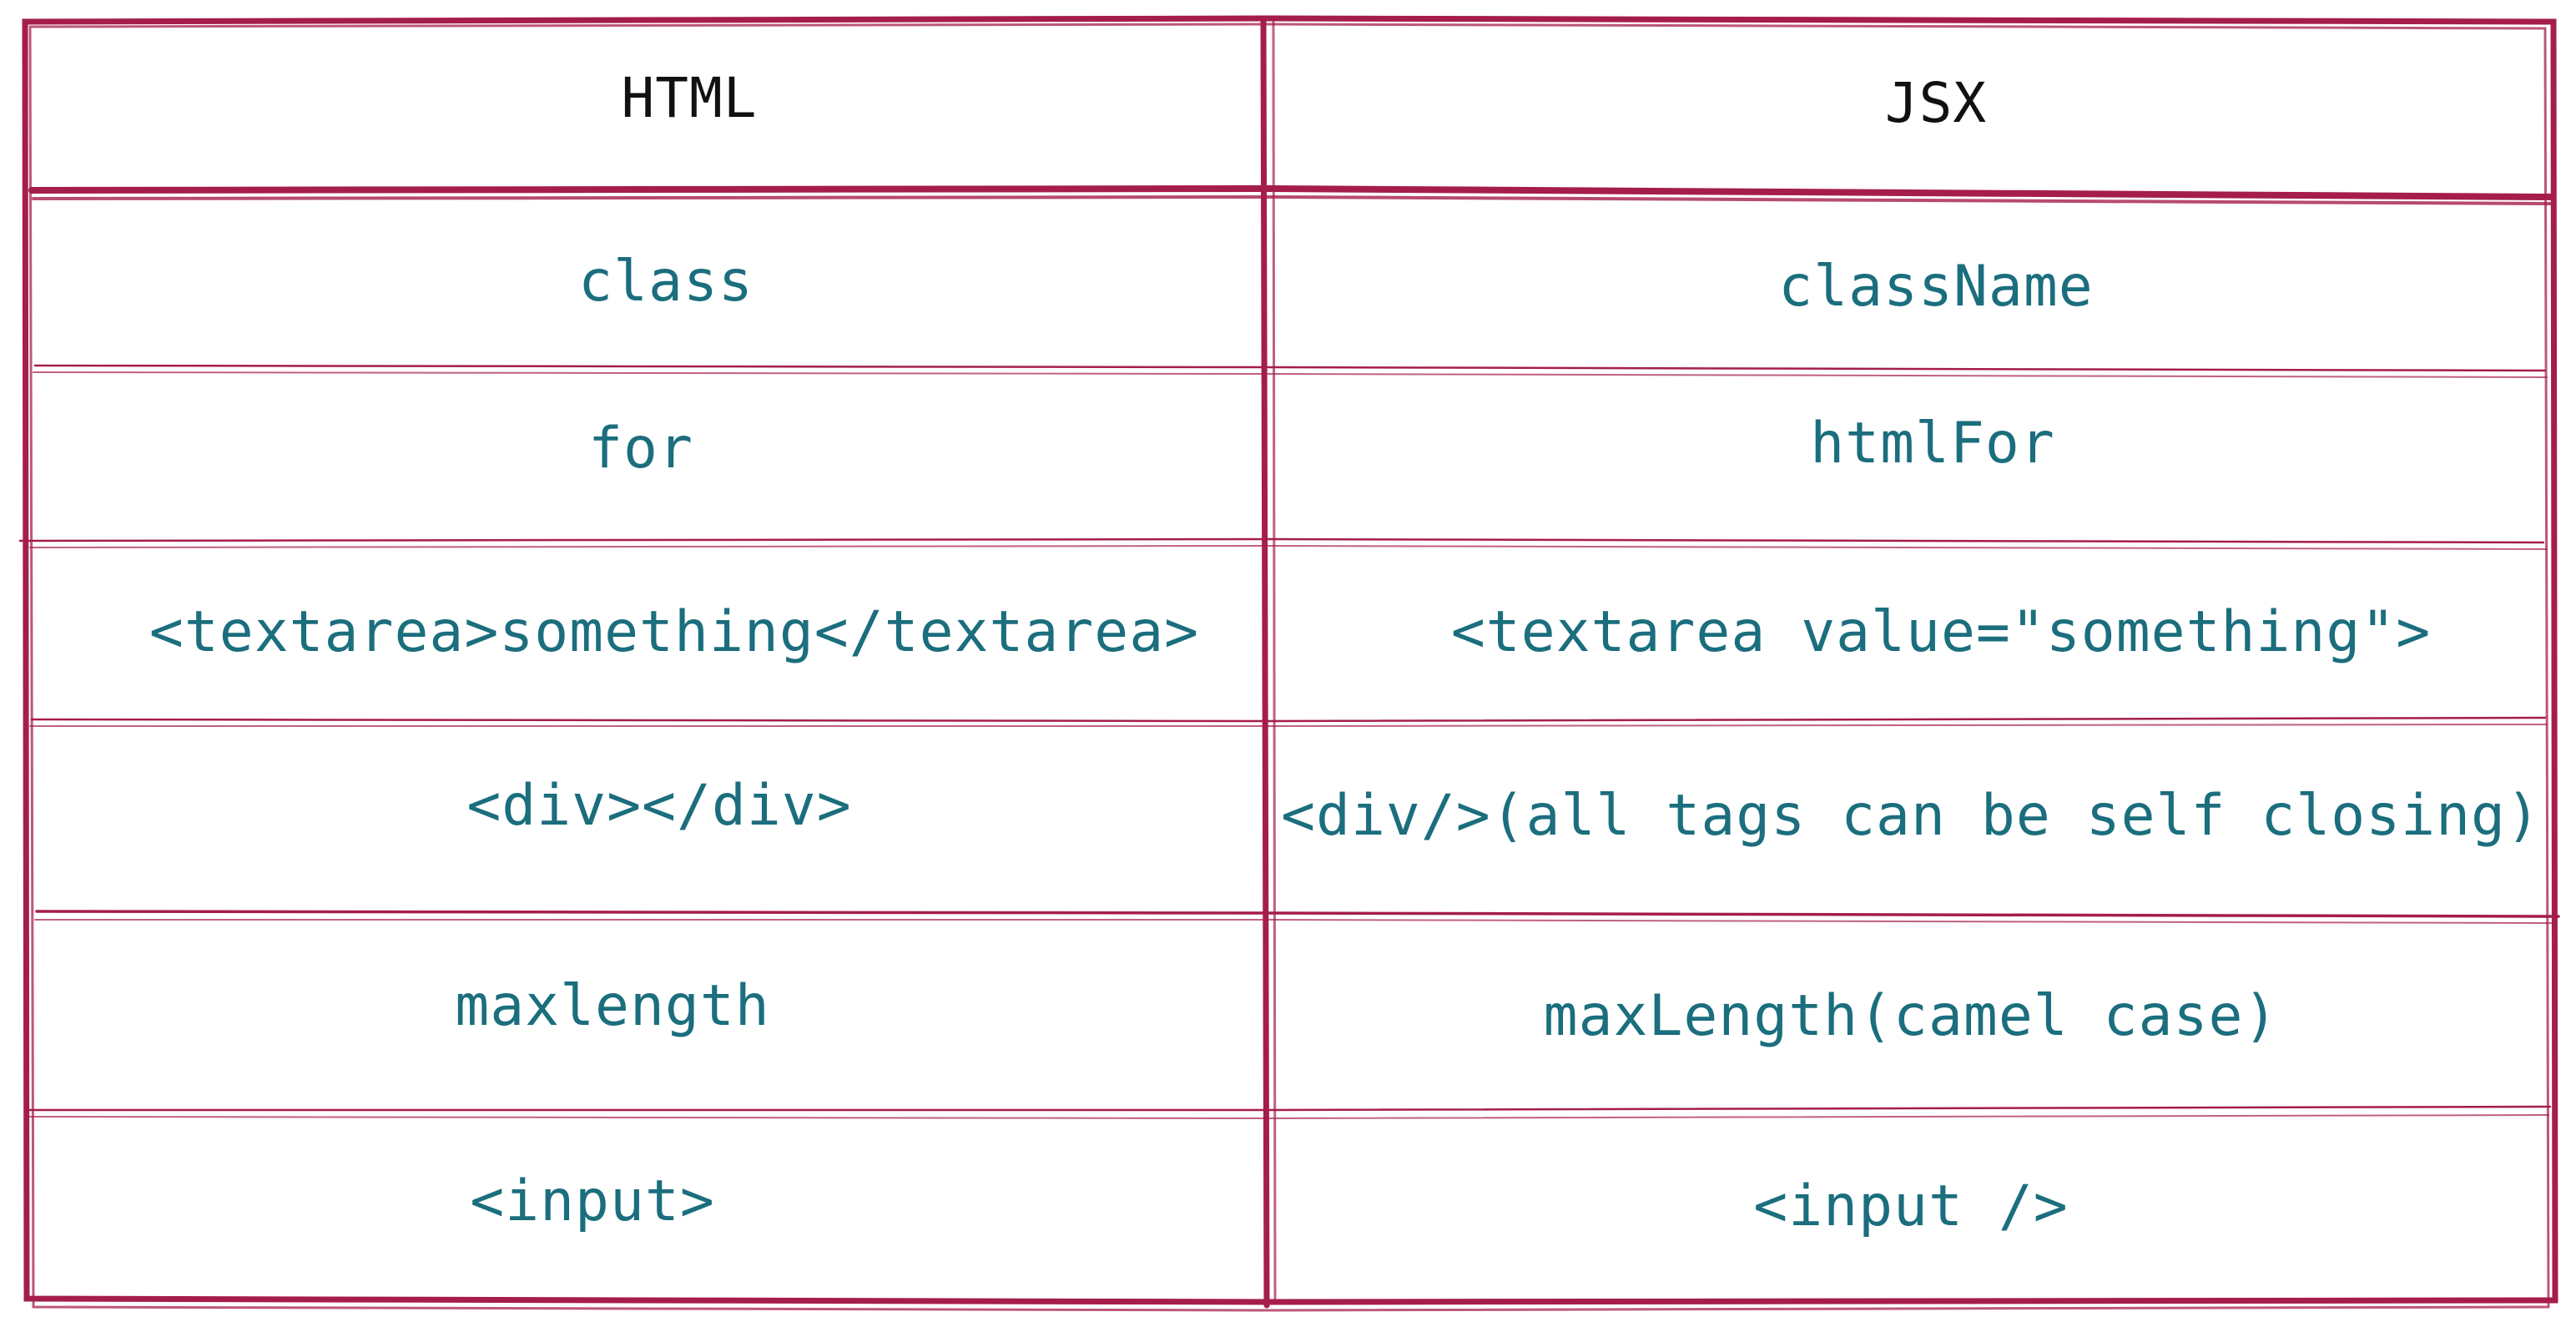  What do you see at coordinates (689, 98) in the screenshot?
I see `header-html: HTML` at bounding box center [689, 98].